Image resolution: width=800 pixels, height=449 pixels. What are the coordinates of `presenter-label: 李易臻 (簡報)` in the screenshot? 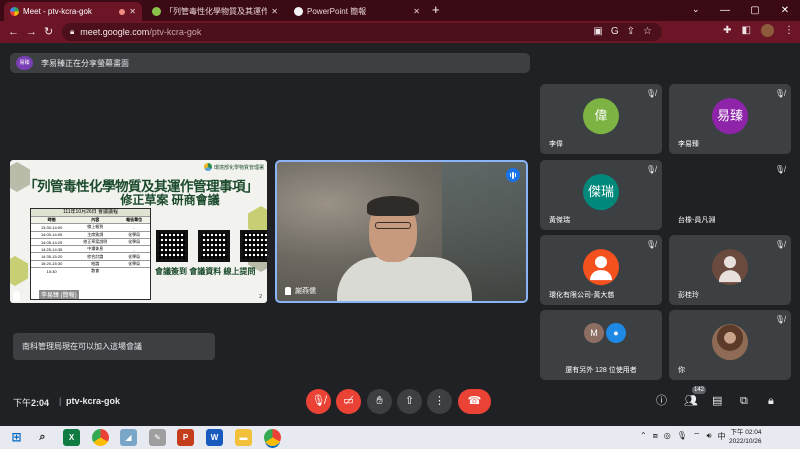 It's located at (59, 294).